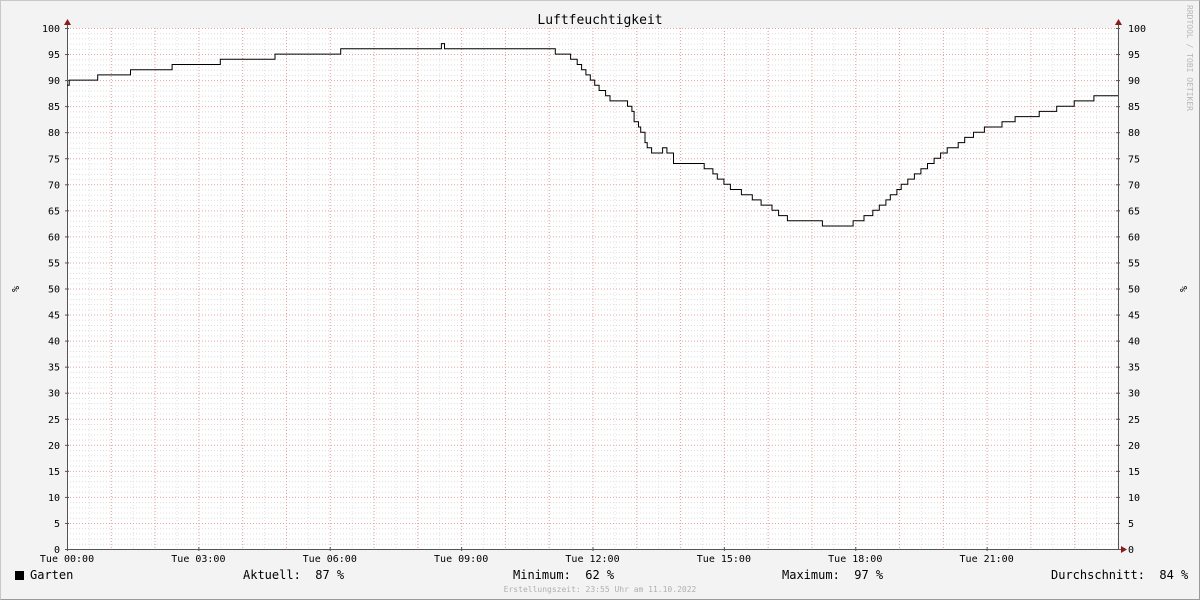  What do you see at coordinates (1131, 550) in the screenshot?
I see `y-tick-label-right: 0` at bounding box center [1131, 550].